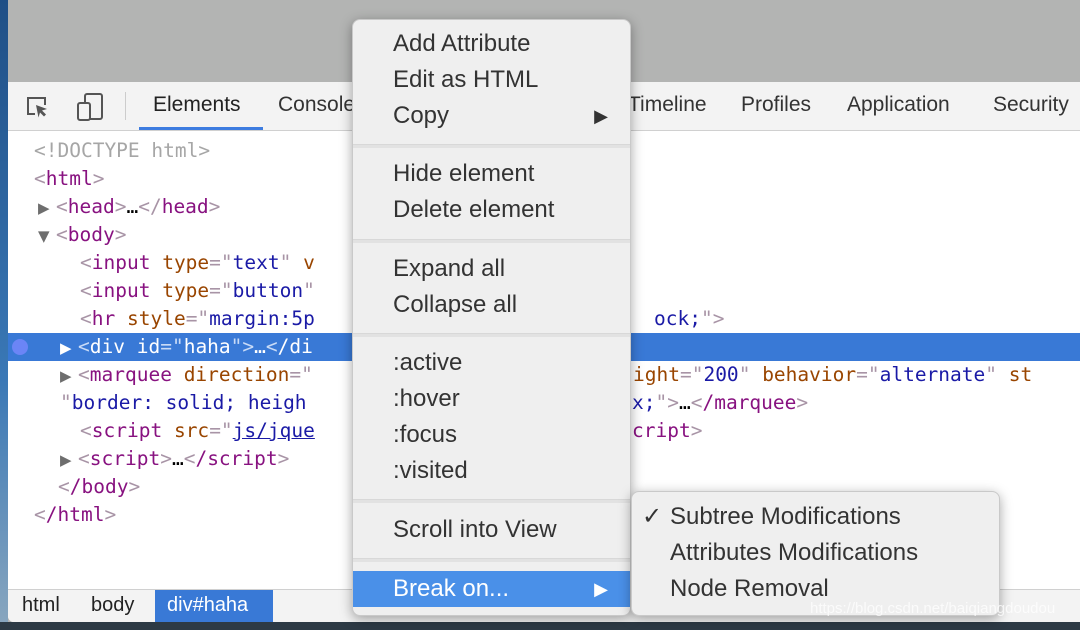 The image size is (1080, 630). What do you see at coordinates (491, 305) in the screenshot?
I see `menu-item-collapse-all: Collapse all` at bounding box center [491, 305].